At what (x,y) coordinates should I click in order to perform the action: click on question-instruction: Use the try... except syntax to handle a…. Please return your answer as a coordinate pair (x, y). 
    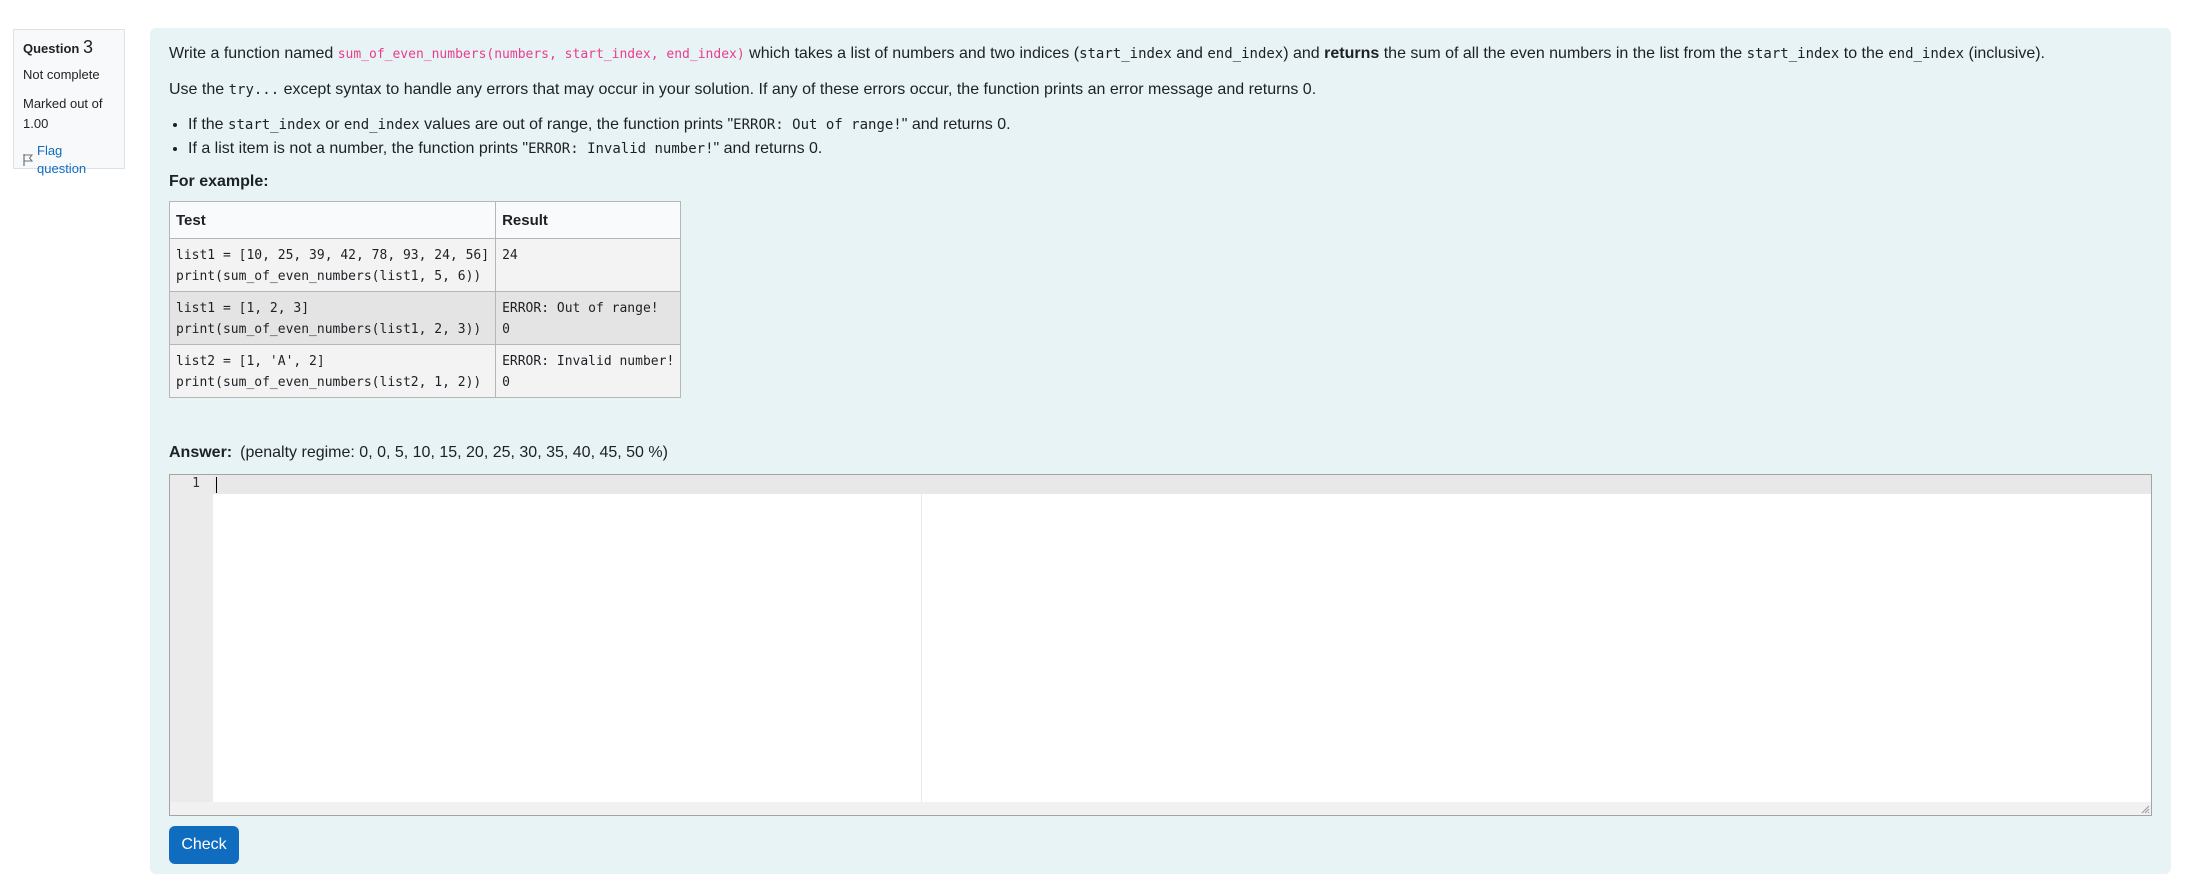
    Looking at the image, I should click on (743, 89).